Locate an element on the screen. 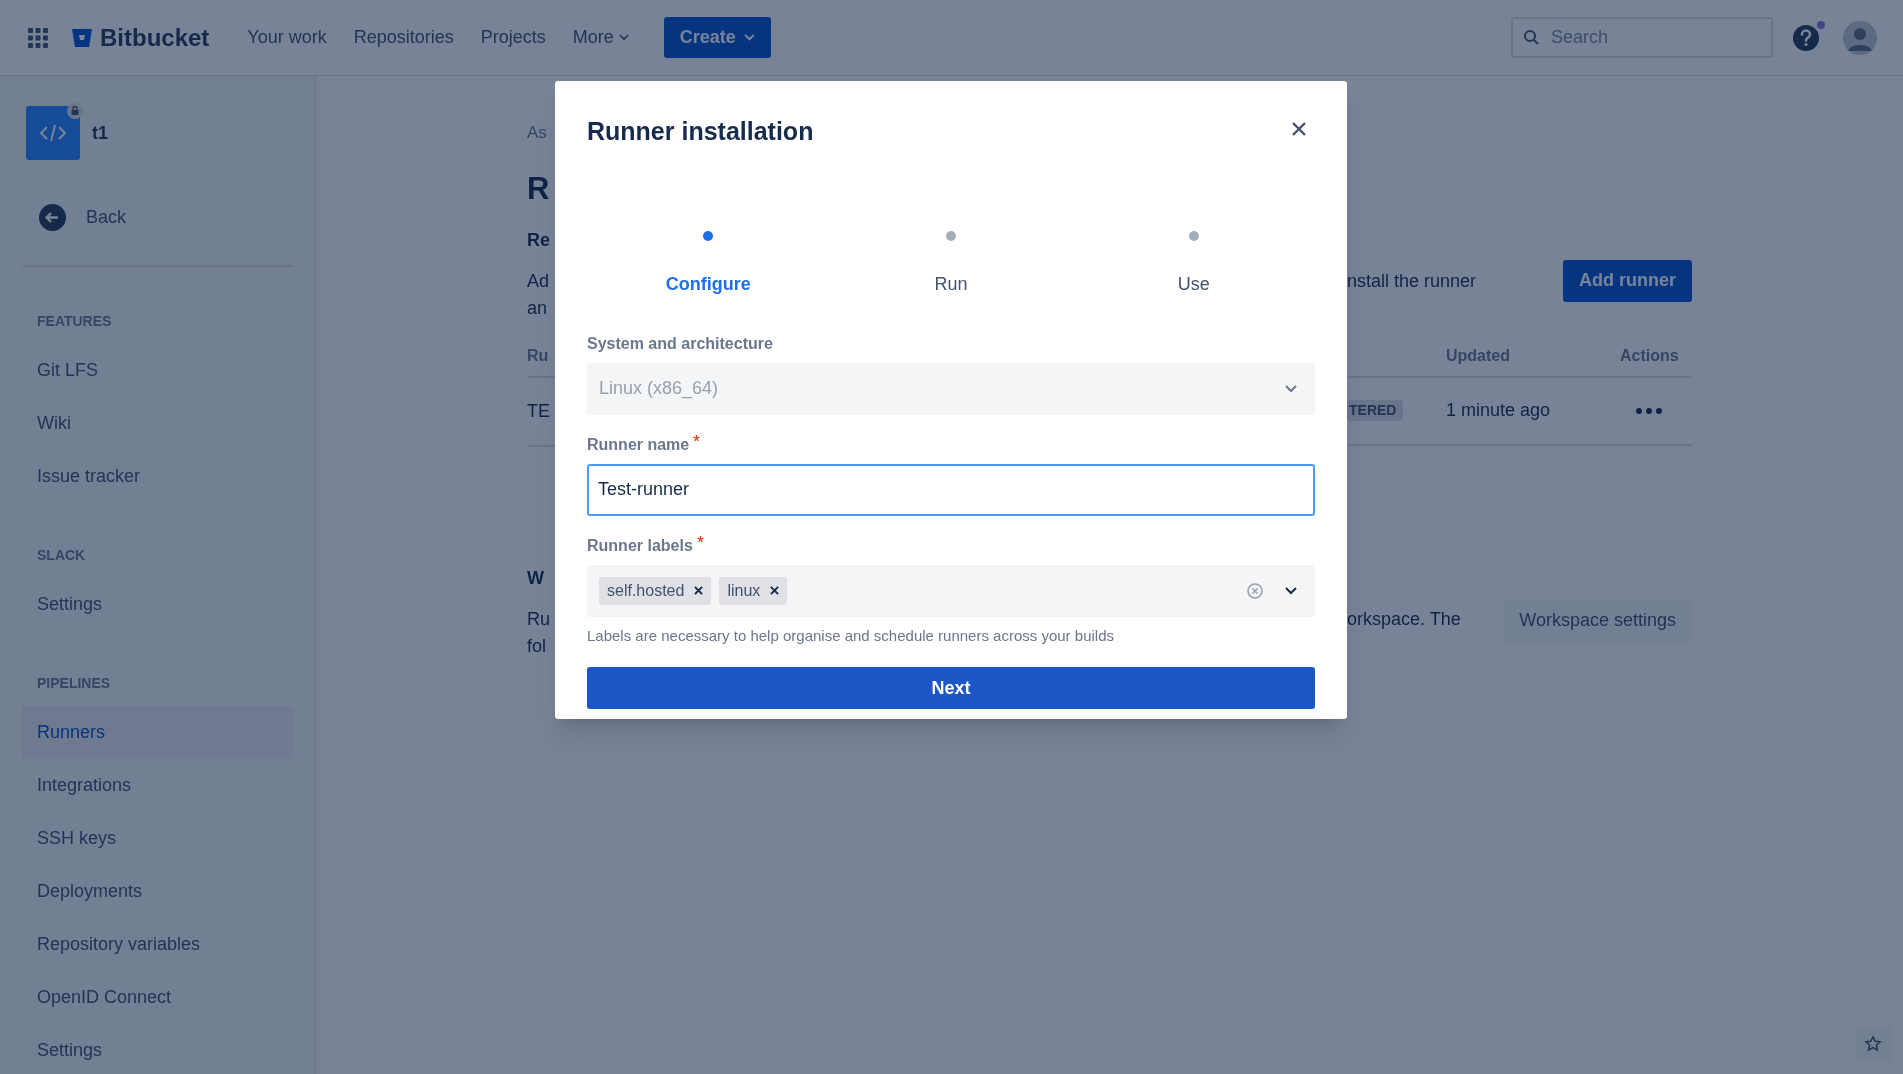 This screenshot has width=1903, height=1074. back-link: Back is located at coordinates (166, 217).